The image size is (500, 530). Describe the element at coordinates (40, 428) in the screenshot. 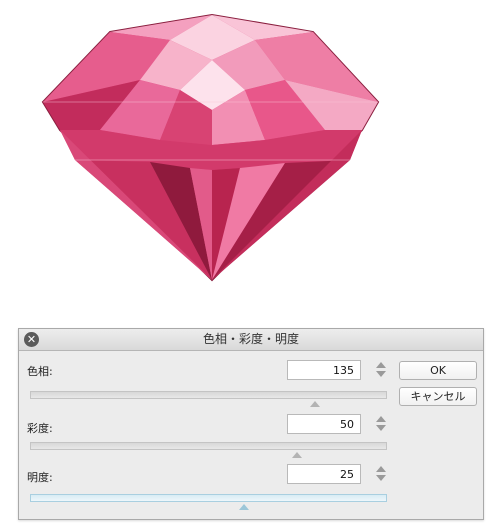

I see `saturation-label: 彩度:` at that location.